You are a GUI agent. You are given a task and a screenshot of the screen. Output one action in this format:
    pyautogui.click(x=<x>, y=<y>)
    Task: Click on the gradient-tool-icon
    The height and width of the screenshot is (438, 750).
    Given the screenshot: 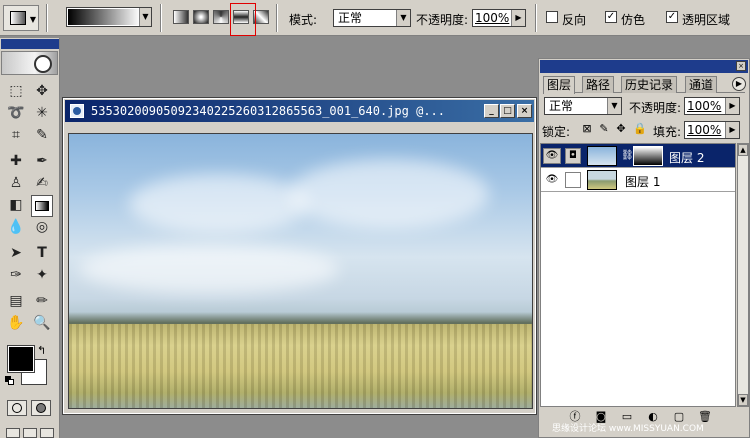 What is the action you would take?
    pyautogui.click(x=18, y=18)
    